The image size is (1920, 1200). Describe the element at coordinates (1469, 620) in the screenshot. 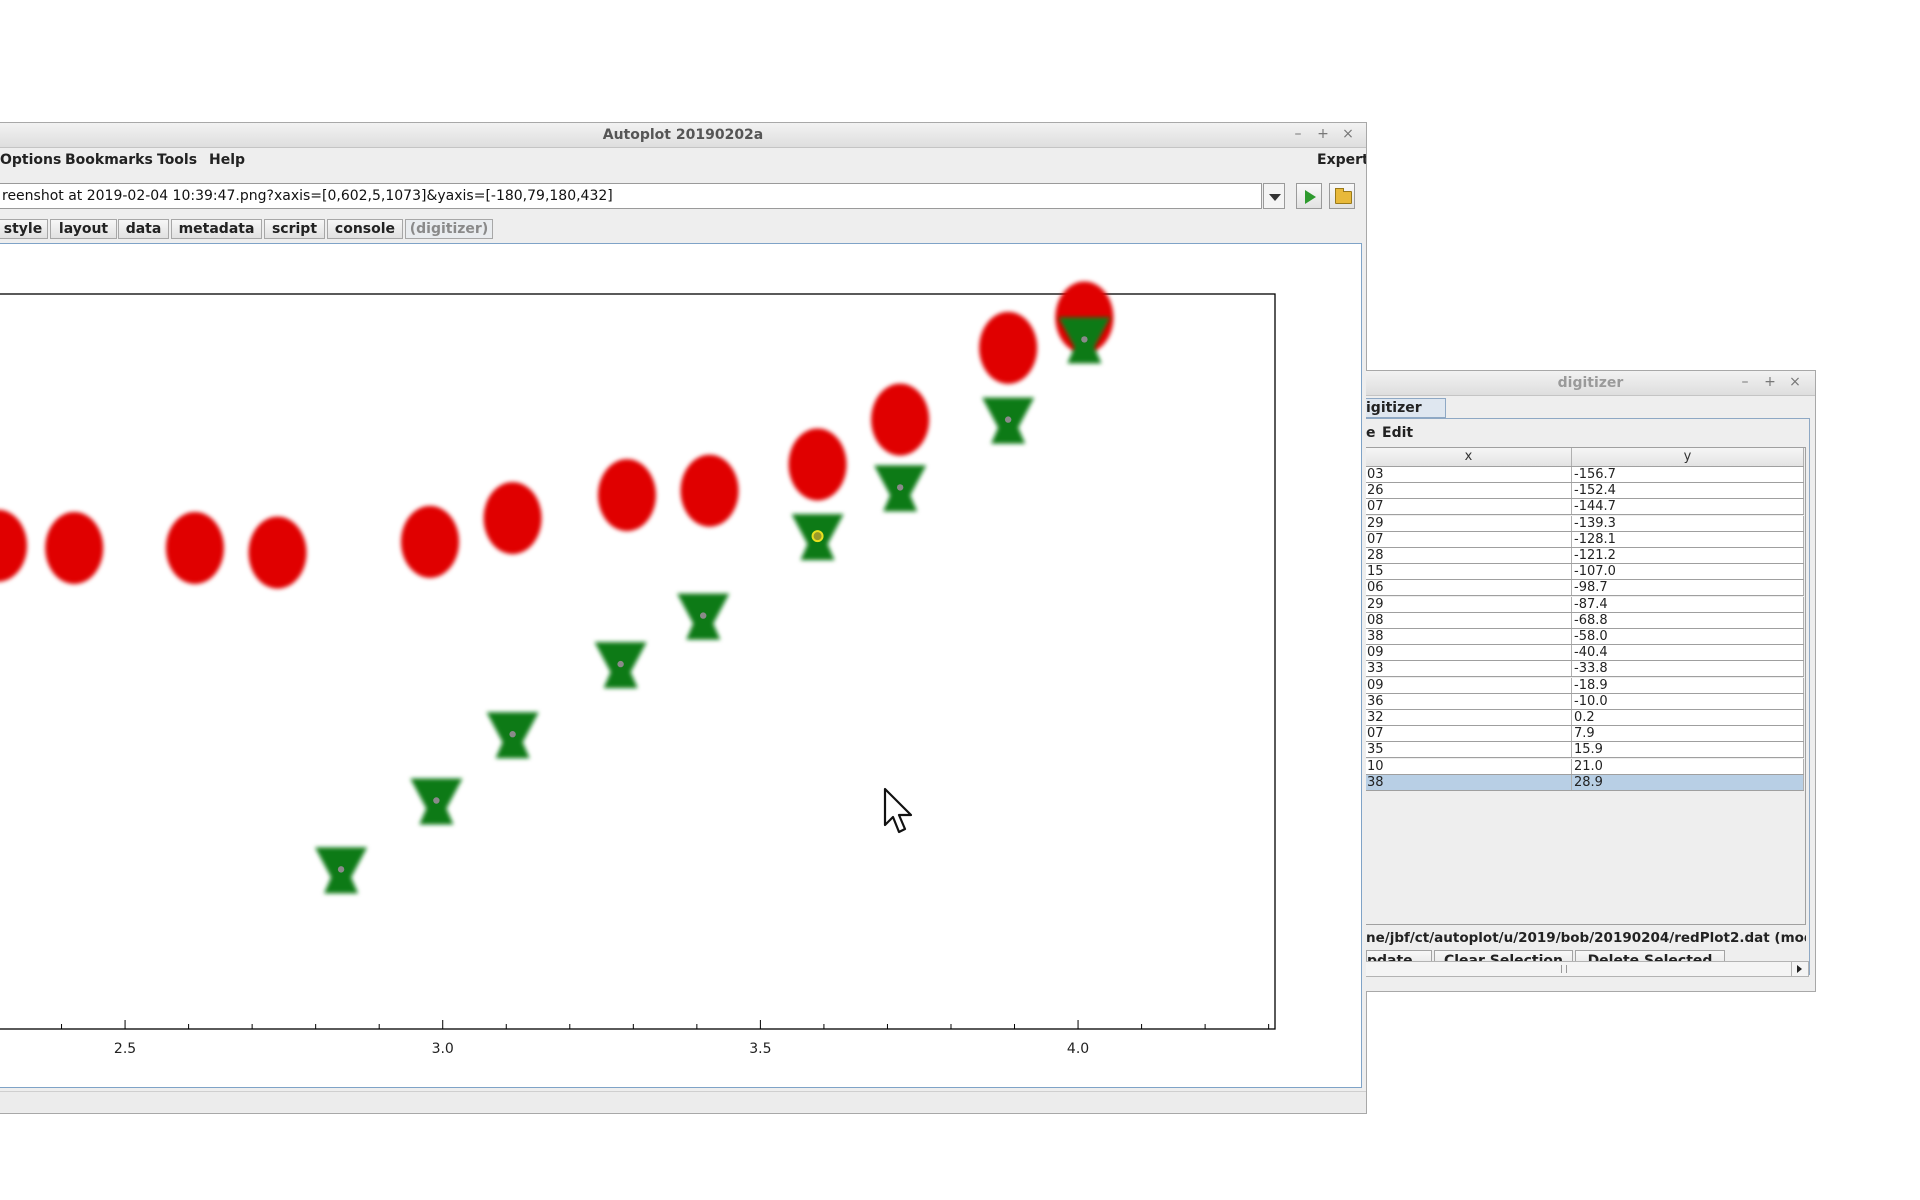

I see `cell-x: 08` at that location.